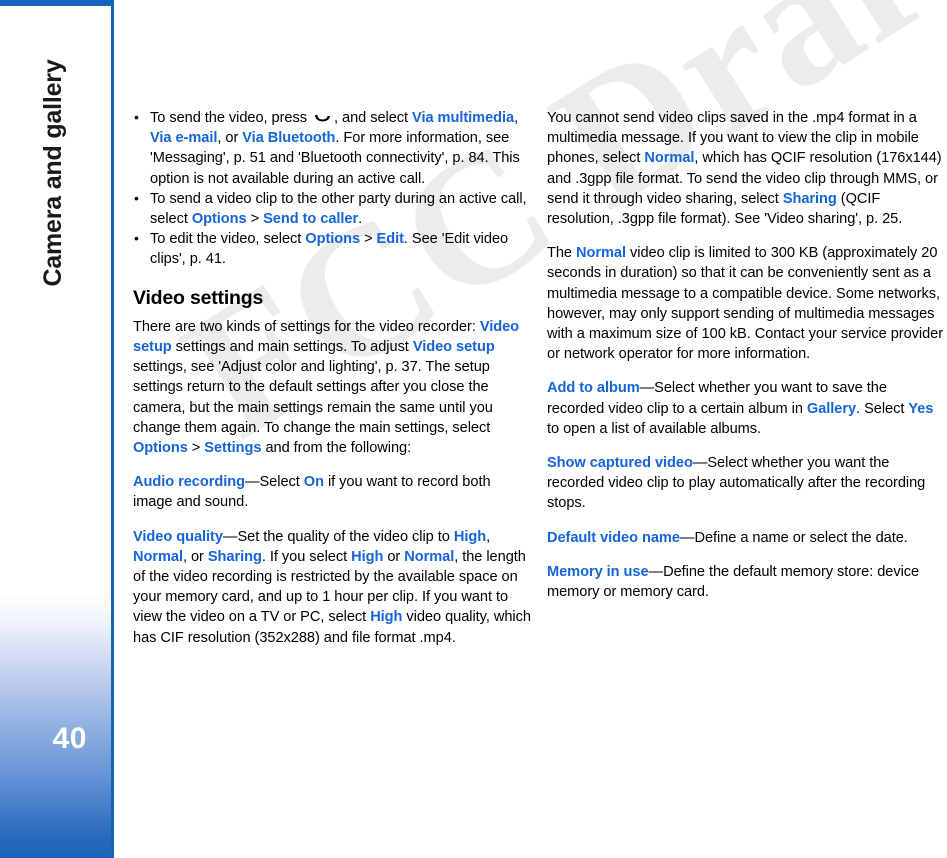  I want to click on ui-term: Add to album, so click(593, 388).